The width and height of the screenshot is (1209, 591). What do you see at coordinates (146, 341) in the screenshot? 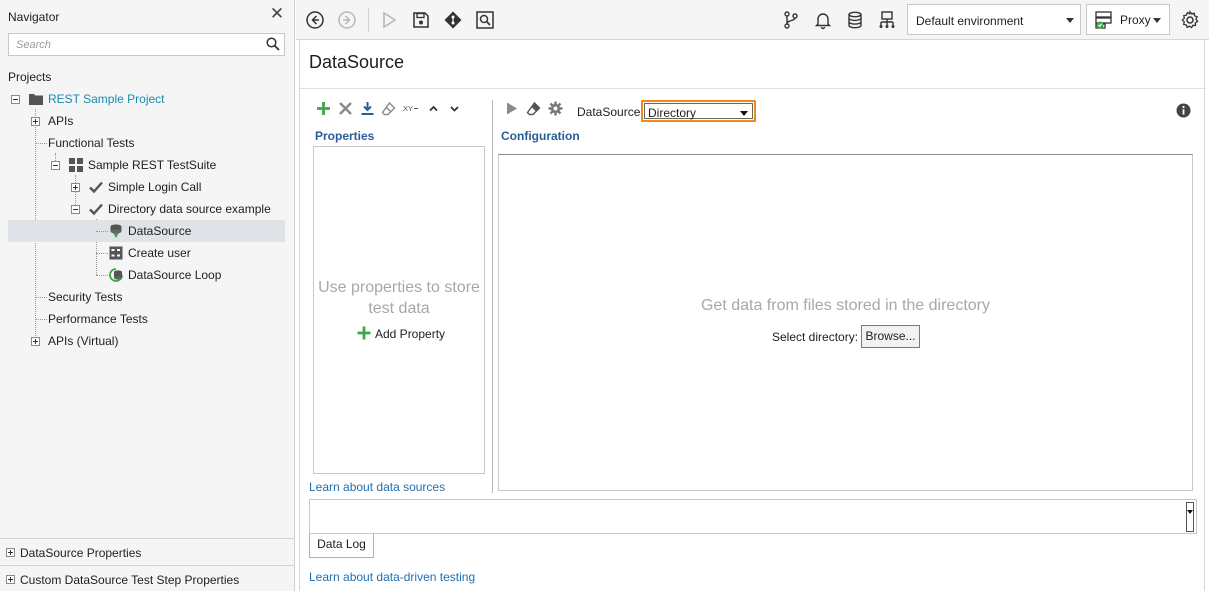
I see `tree-item-apis-virtual: APIs (Virtual)` at bounding box center [146, 341].